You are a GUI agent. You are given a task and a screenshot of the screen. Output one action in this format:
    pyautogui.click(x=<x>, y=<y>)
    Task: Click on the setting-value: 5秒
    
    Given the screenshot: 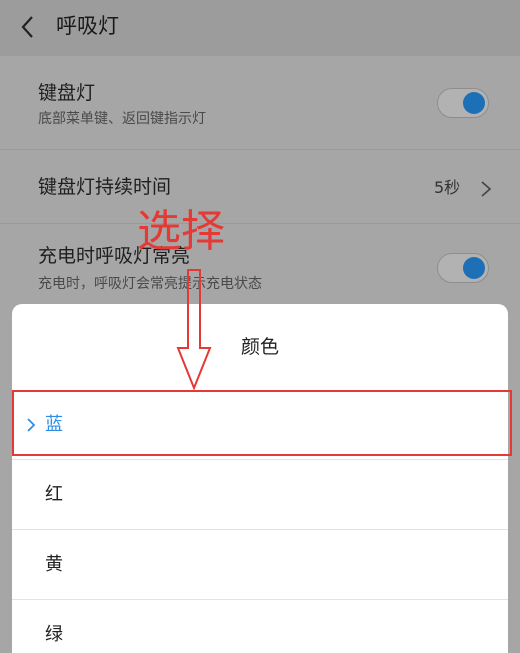 What is the action you would take?
    pyautogui.click(x=447, y=187)
    